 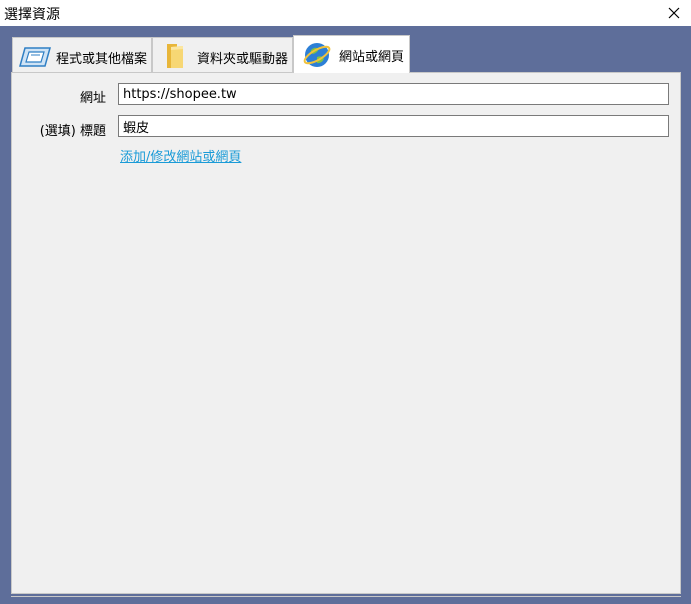 What do you see at coordinates (102, 59) in the screenshot?
I see `tab-label: 程式或其他檔案` at bounding box center [102, 59].